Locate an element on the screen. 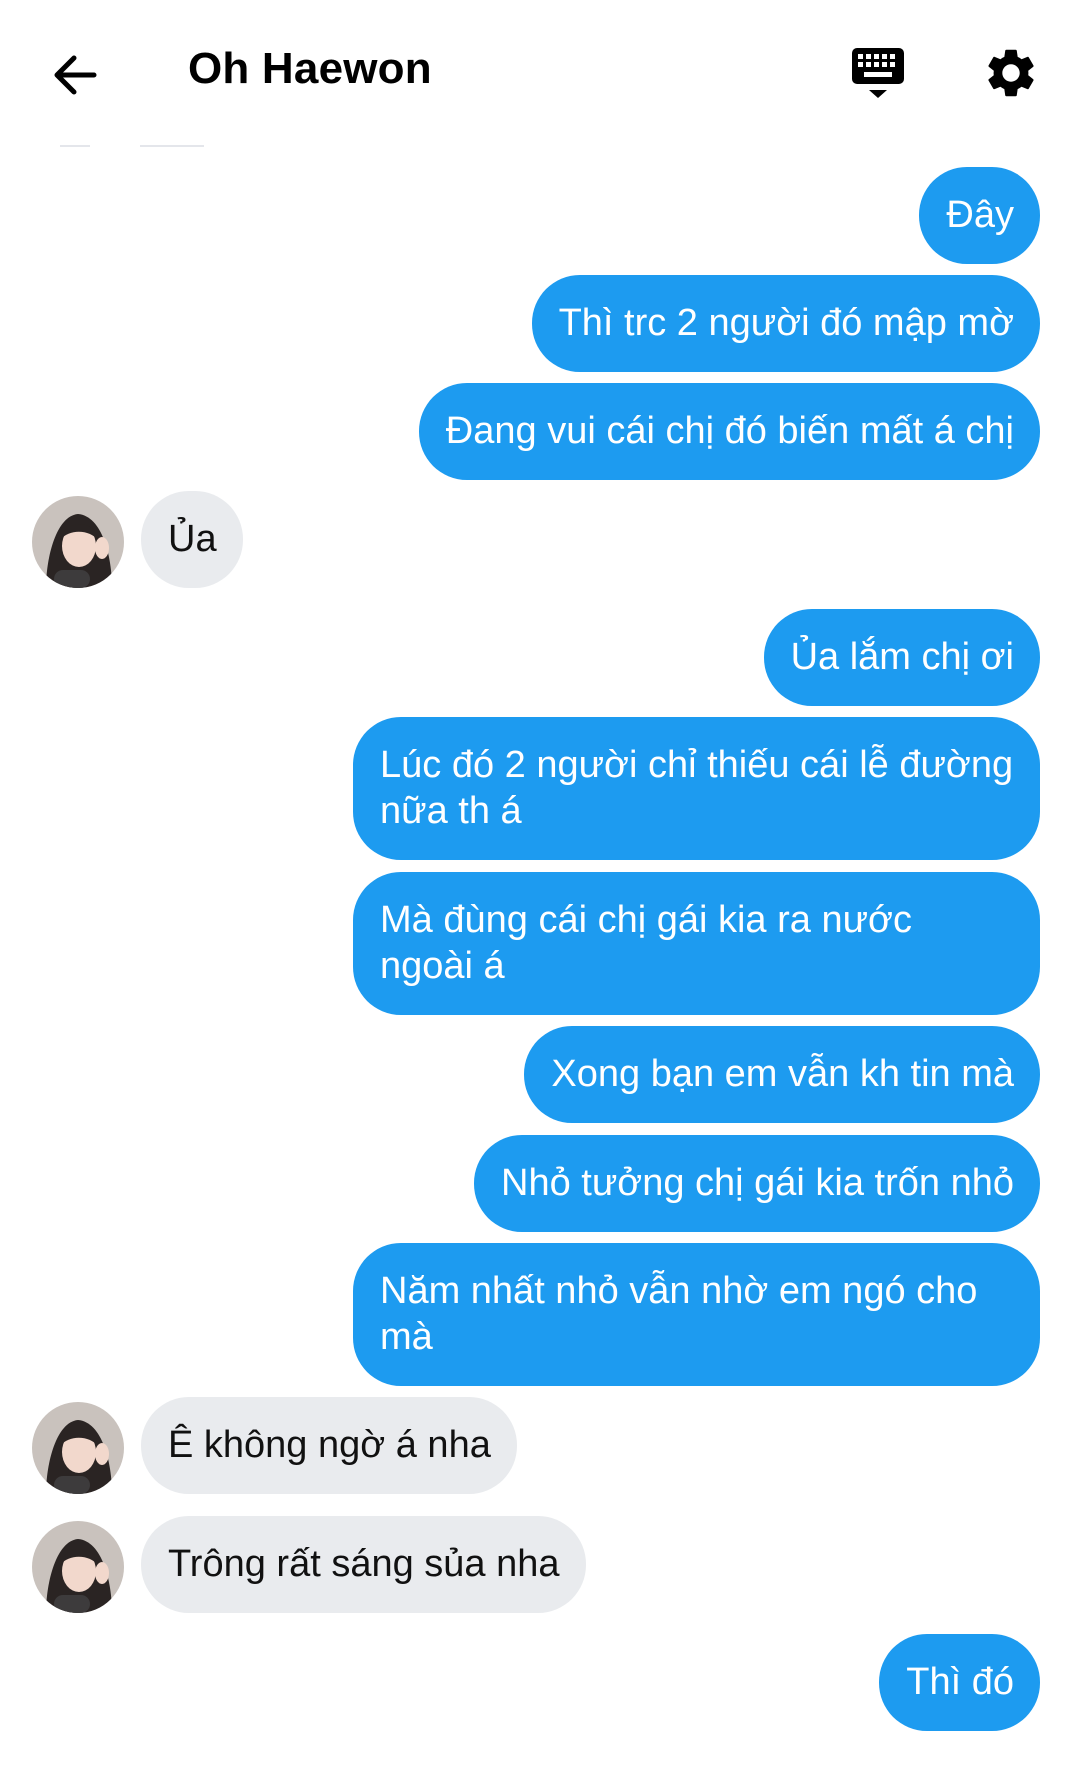  gear-icon is located at coordinates (1011, 73).